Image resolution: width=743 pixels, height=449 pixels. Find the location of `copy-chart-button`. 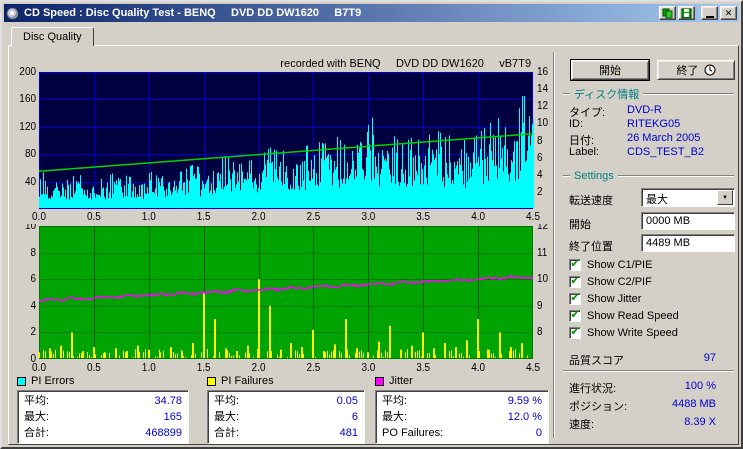

copy-chart-button is located at coordinates (667, 13).